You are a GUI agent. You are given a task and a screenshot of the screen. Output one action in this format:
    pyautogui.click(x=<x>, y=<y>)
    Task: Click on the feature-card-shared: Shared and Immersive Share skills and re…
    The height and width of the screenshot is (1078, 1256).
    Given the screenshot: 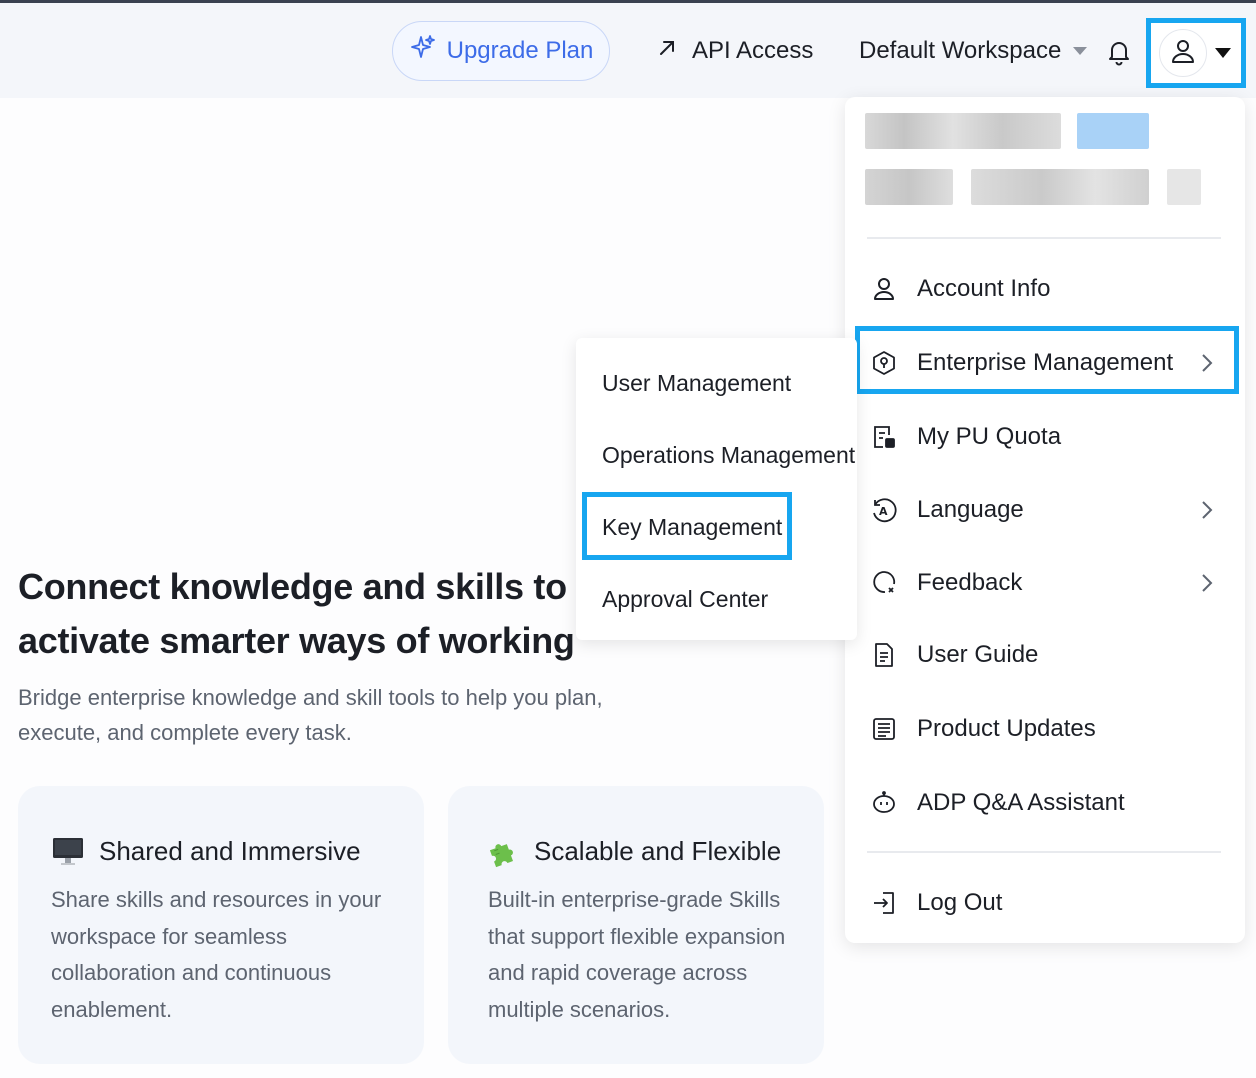 What is the action you would take?
    pyautogui.click(x=221, y=925)
    